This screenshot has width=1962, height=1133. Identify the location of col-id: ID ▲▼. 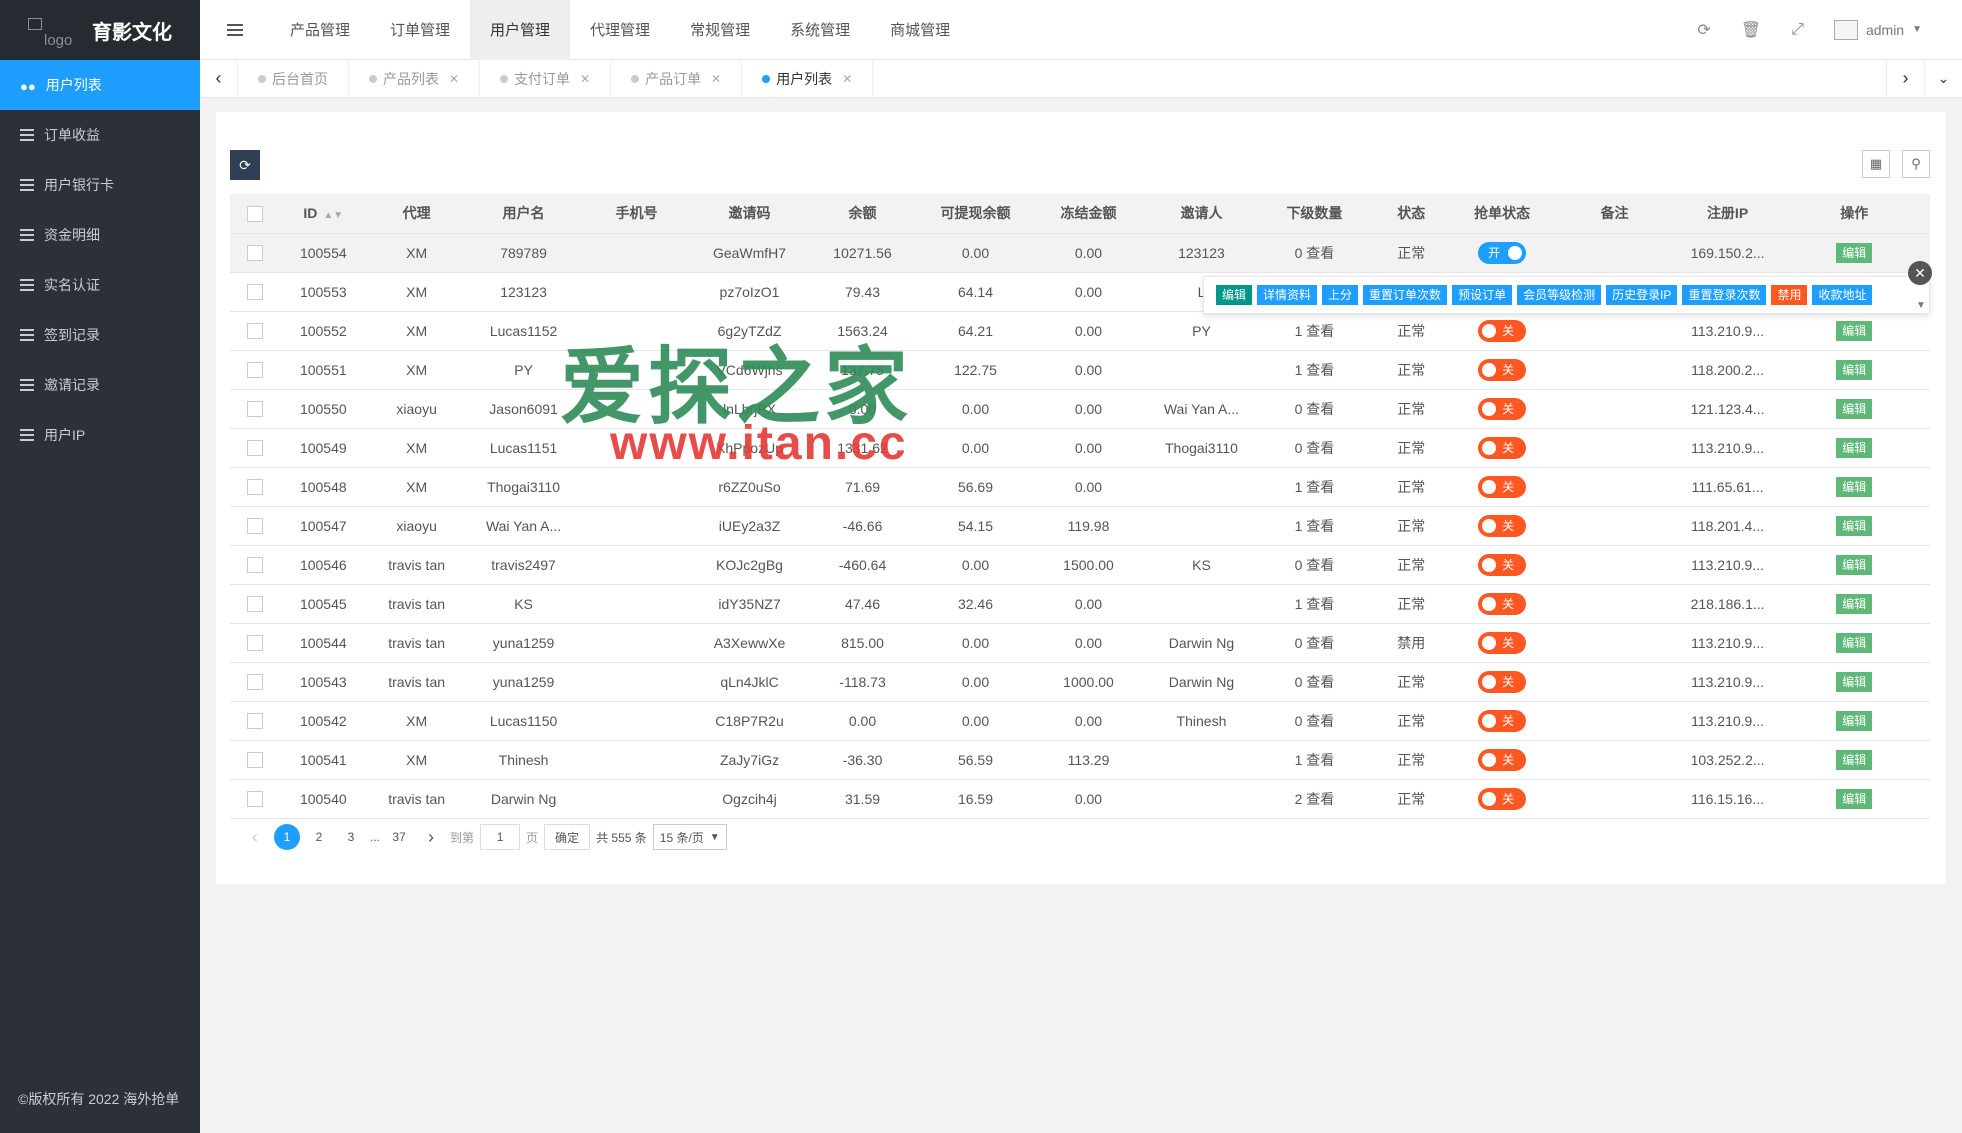
(323, 214).